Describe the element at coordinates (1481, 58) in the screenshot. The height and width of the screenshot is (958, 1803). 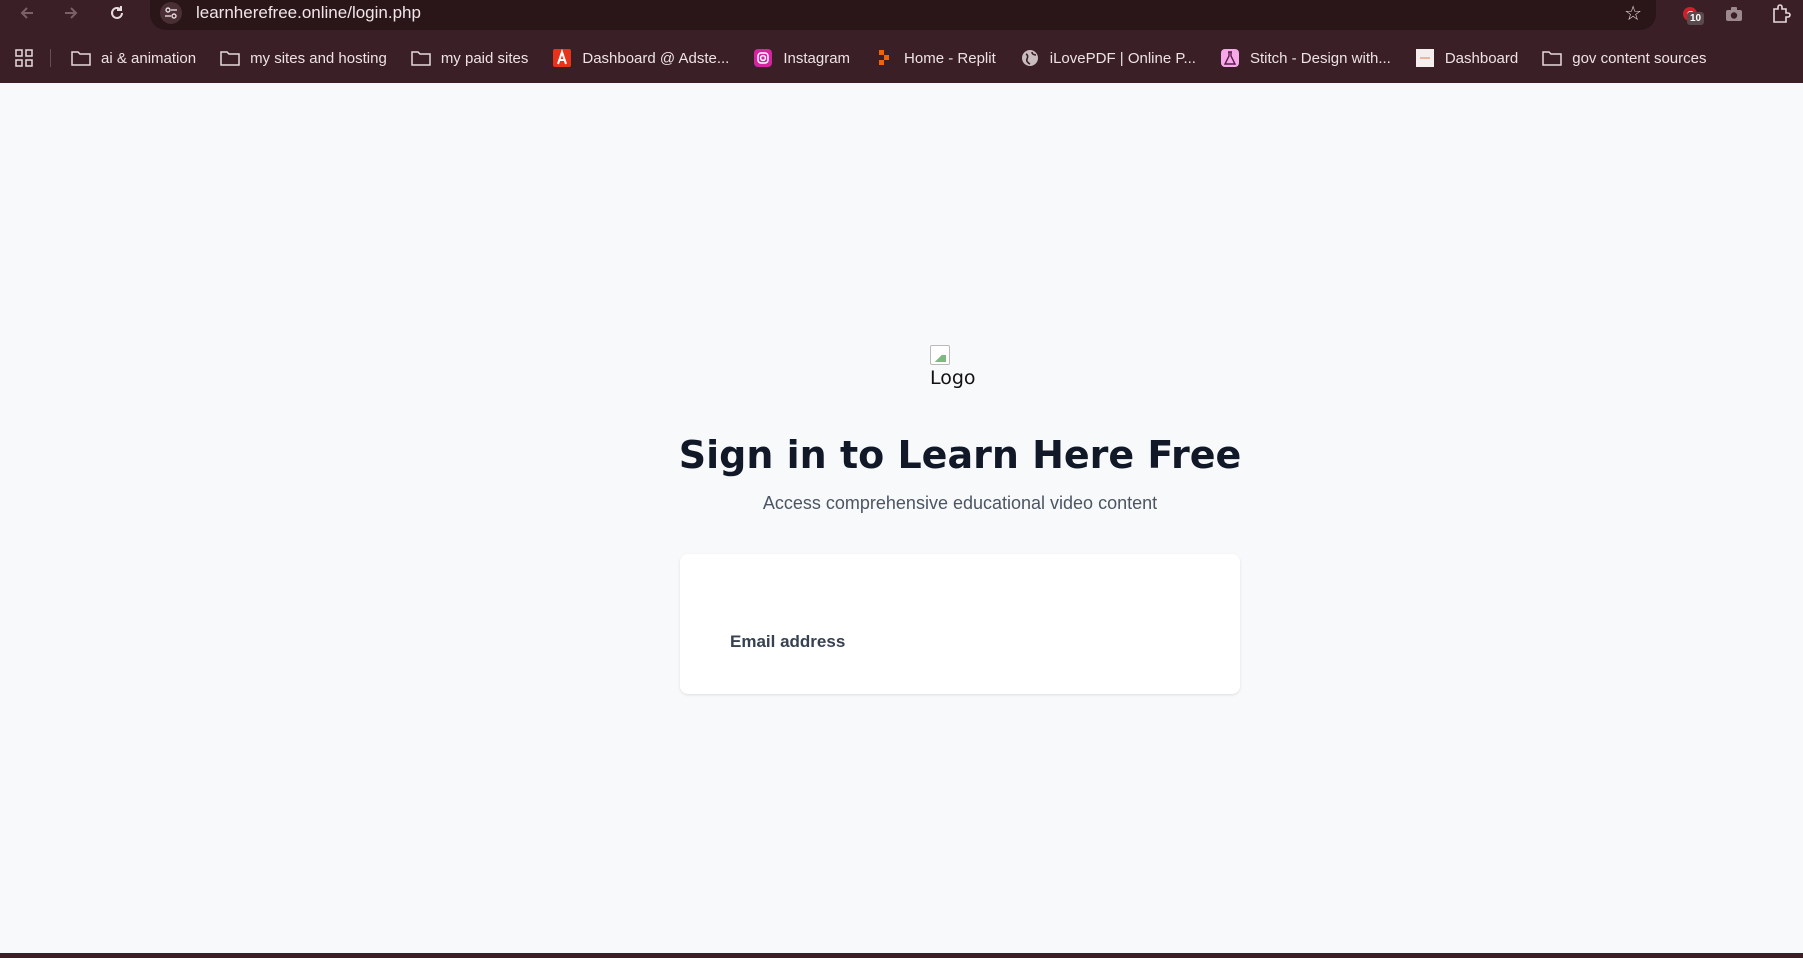
I see `bookmark-label: Dashboard` at that location.